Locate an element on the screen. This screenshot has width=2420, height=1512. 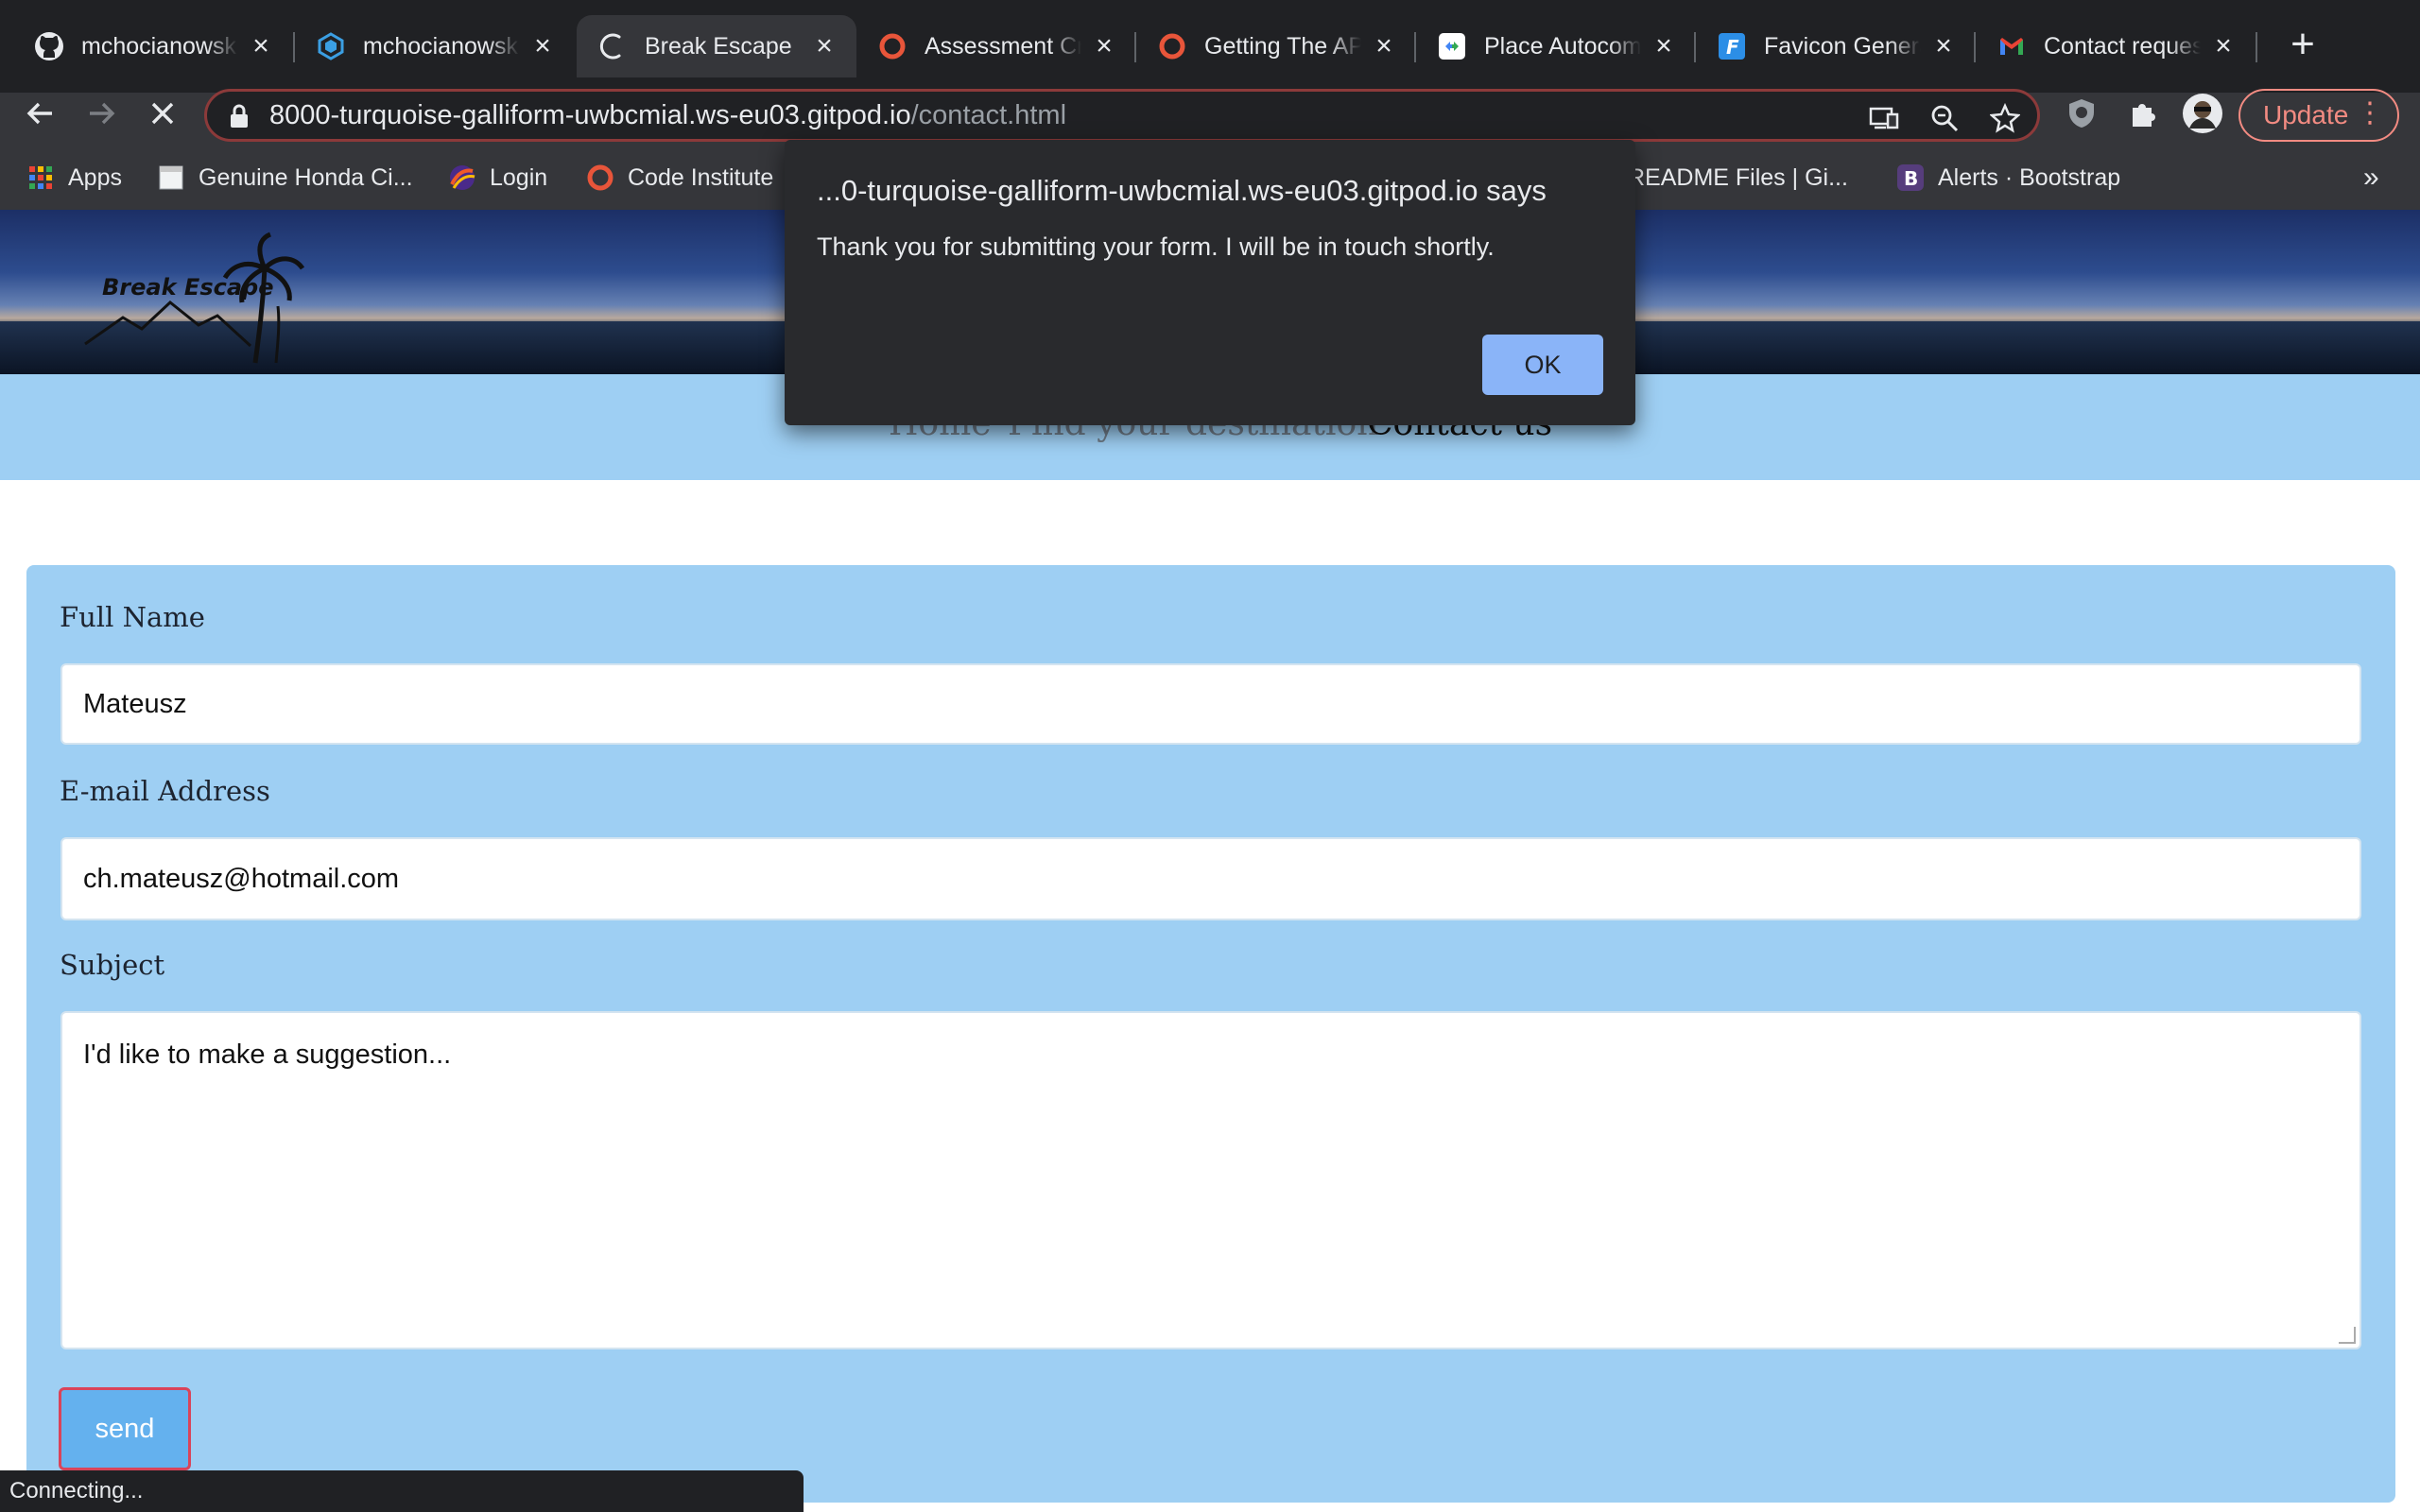
tab-place-autocomplete: Place Autocom × is located at coordinates (1556, 46).